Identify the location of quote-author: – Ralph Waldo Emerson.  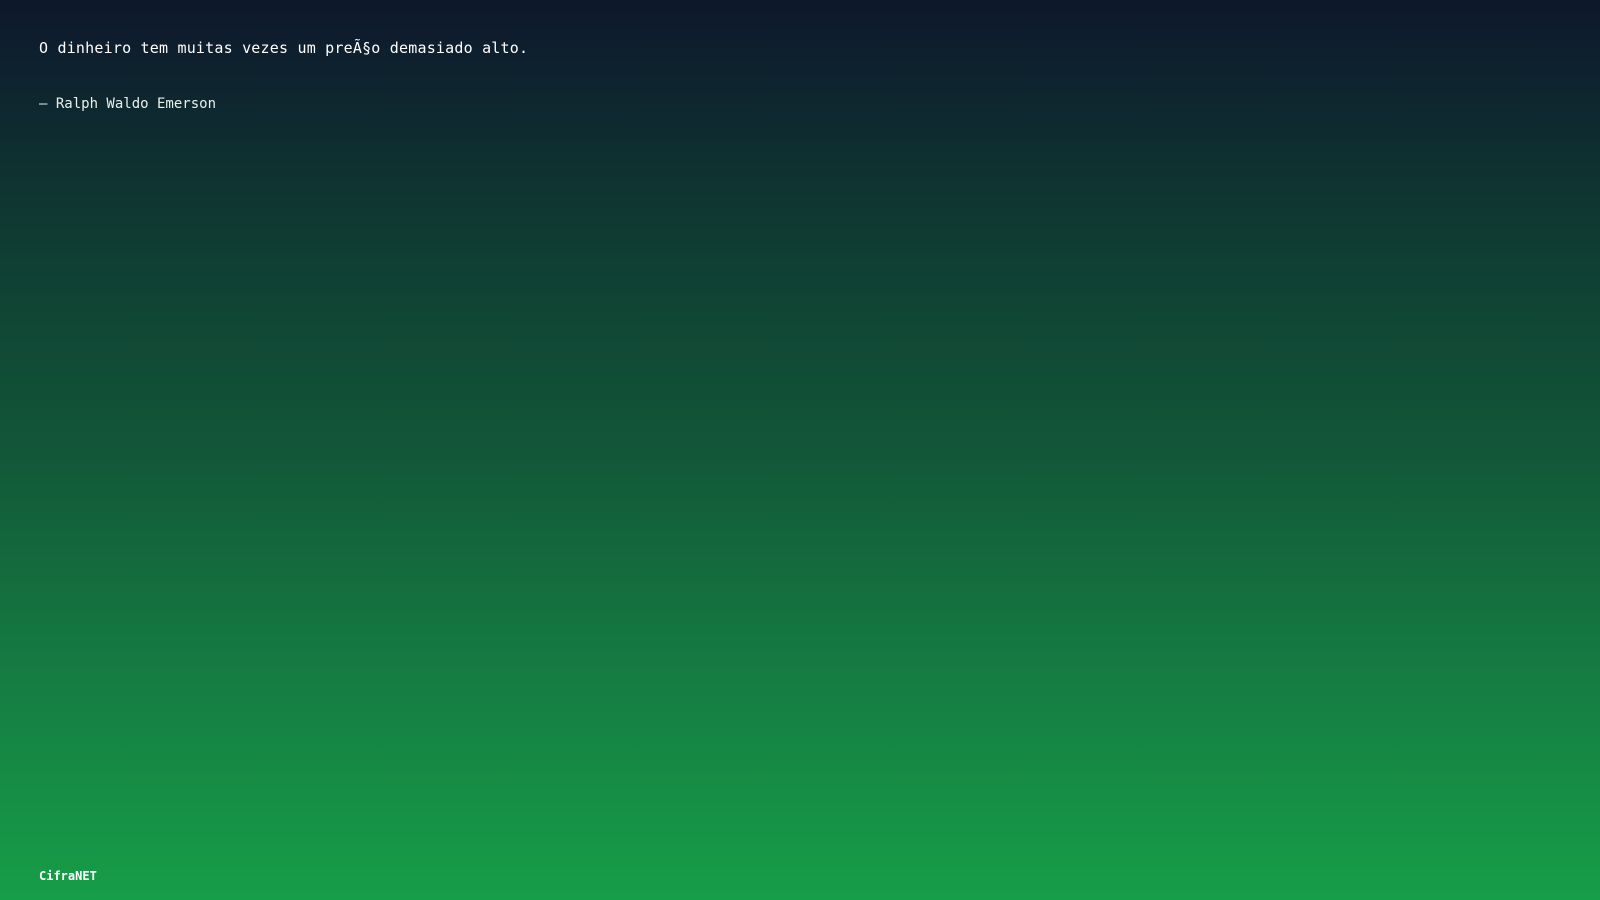
(128, 104).